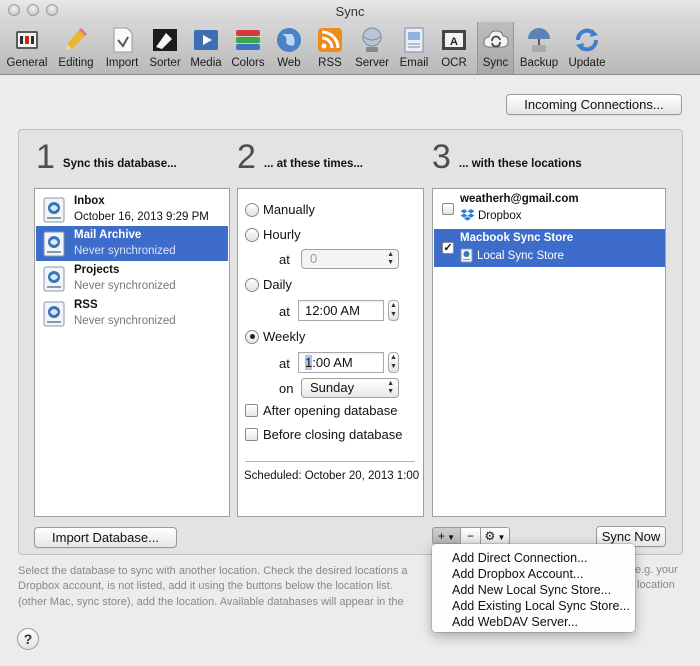 The width and height of the screenshot is (700, 666). What do you see at coordinates (280, 209) in the screenshot?
I see `manually-radio: Manually` at bounding box center [280, 209].